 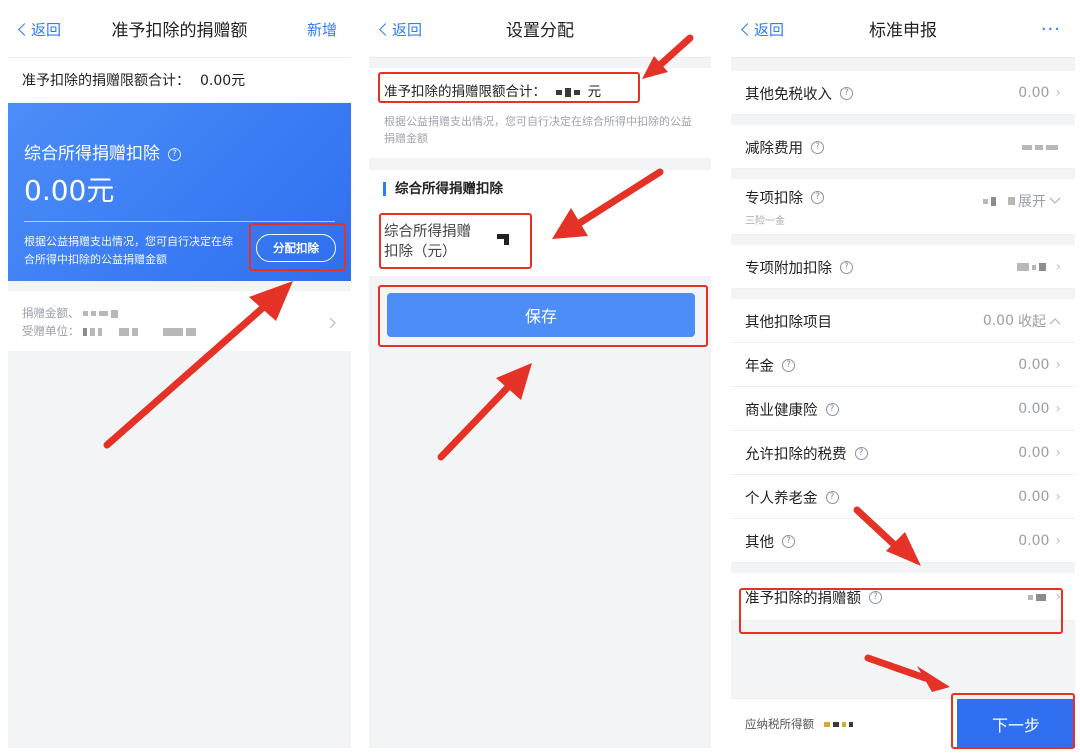 What do you see at coordinates (903, 409) in the screenshot?
I see `row-commercial-health-insurance: 商业健康险? 0.00 ›` at bounding box center [903, 409].